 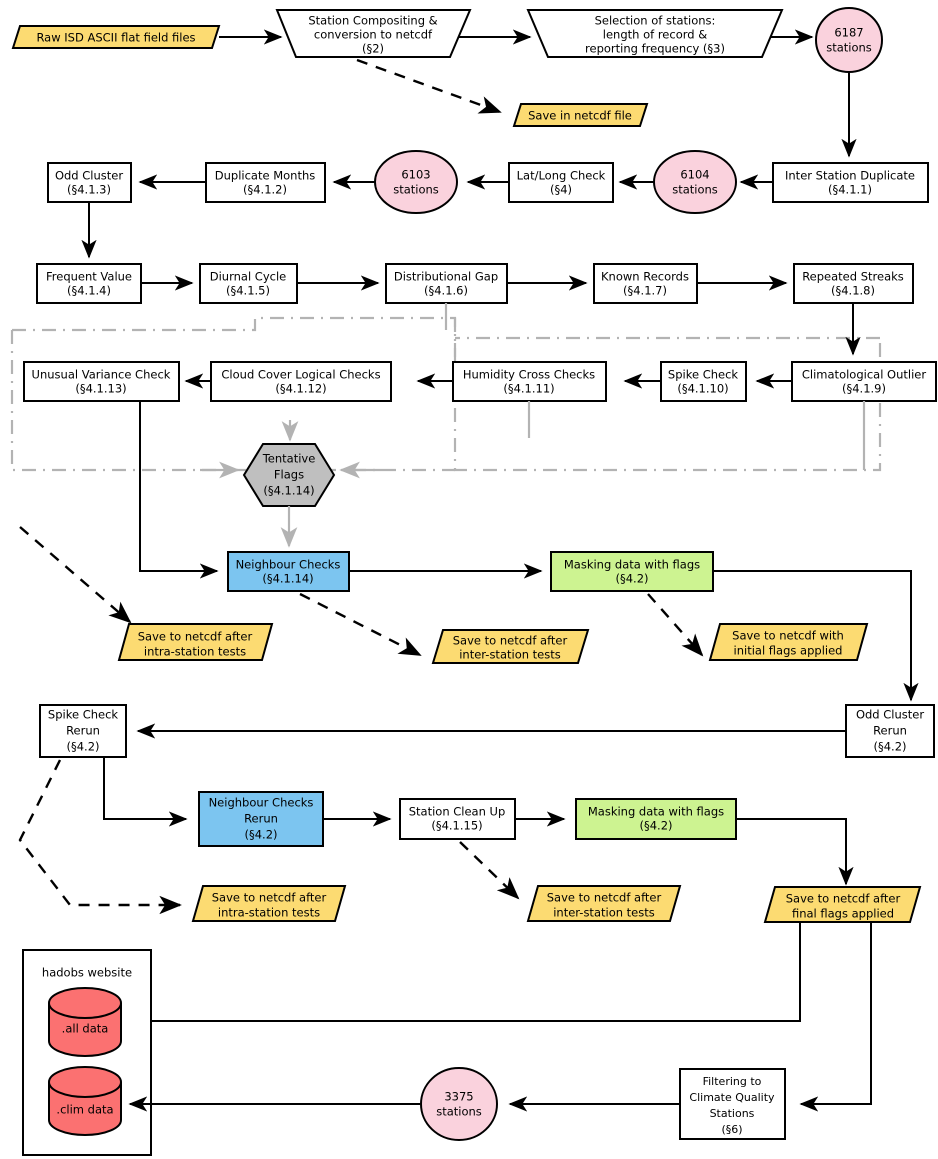 What do you see at coordinates (416, 182) in the screenshot?
I see `node-stations-6103: 6103 stations` at bounding box center [416, 182].